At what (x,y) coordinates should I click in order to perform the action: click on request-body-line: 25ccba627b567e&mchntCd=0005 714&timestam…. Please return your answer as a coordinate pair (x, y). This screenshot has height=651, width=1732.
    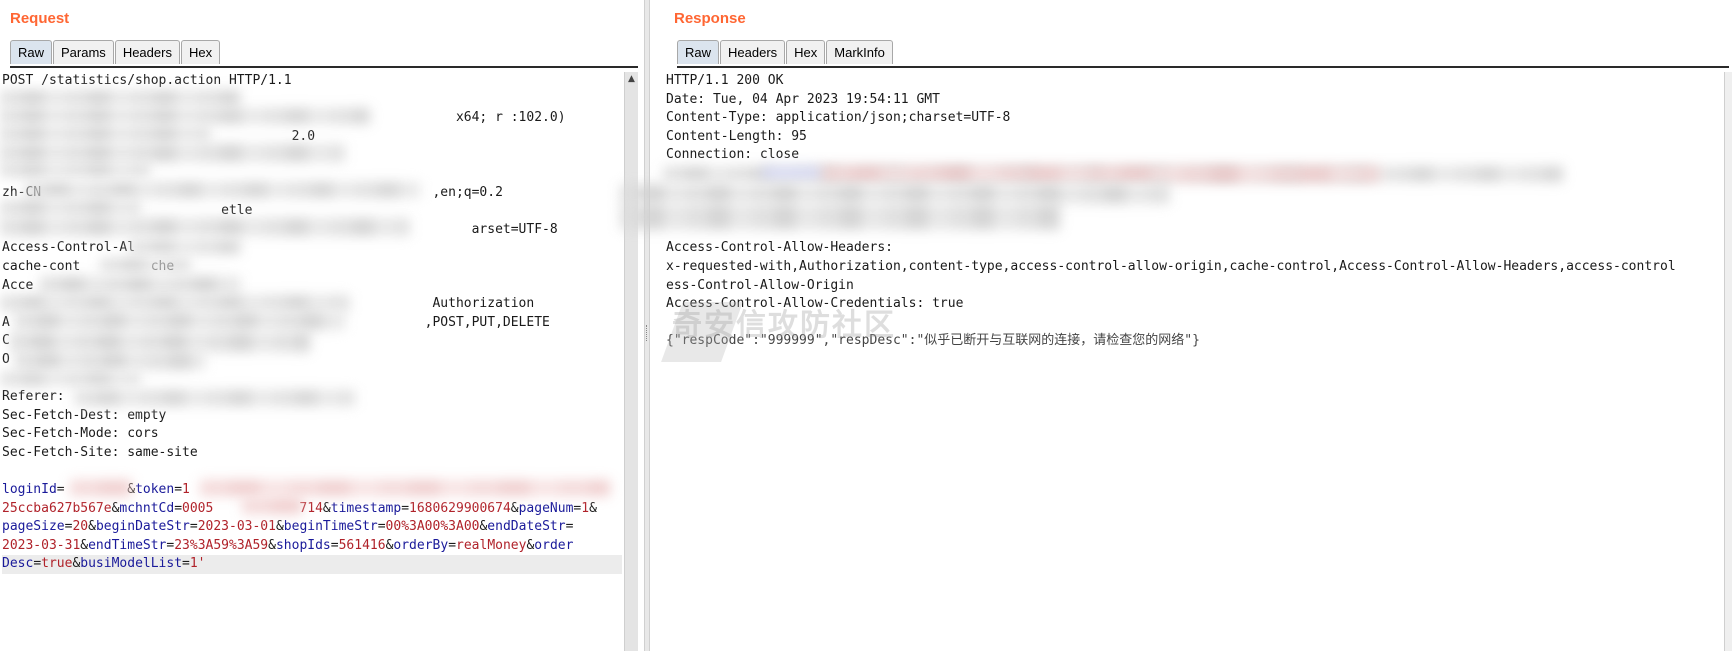
    Looking at the image, I should click on (312, 509).